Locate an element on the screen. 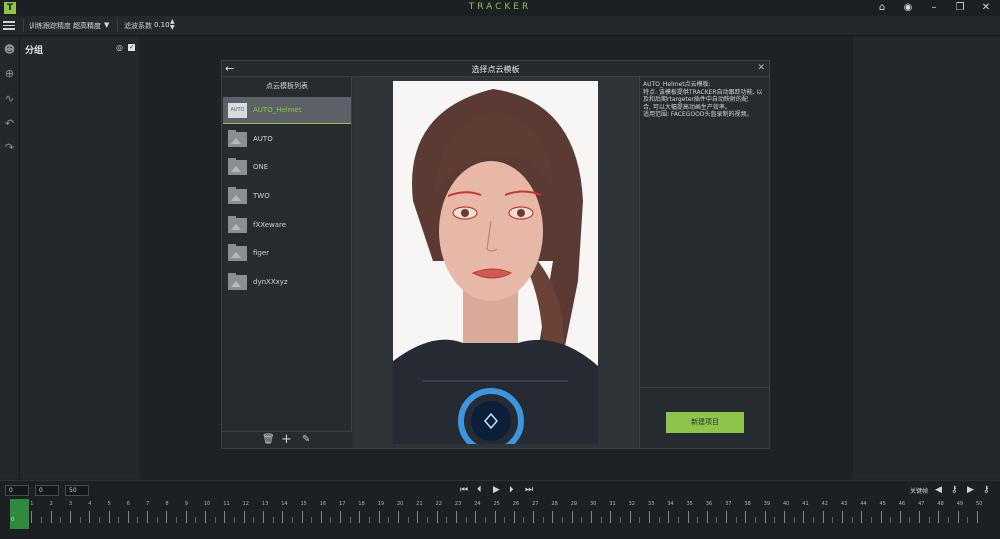 The width and height of the screenshot is (1000, 539). redo-icon: ↷ is located at coordinates (9, 147).